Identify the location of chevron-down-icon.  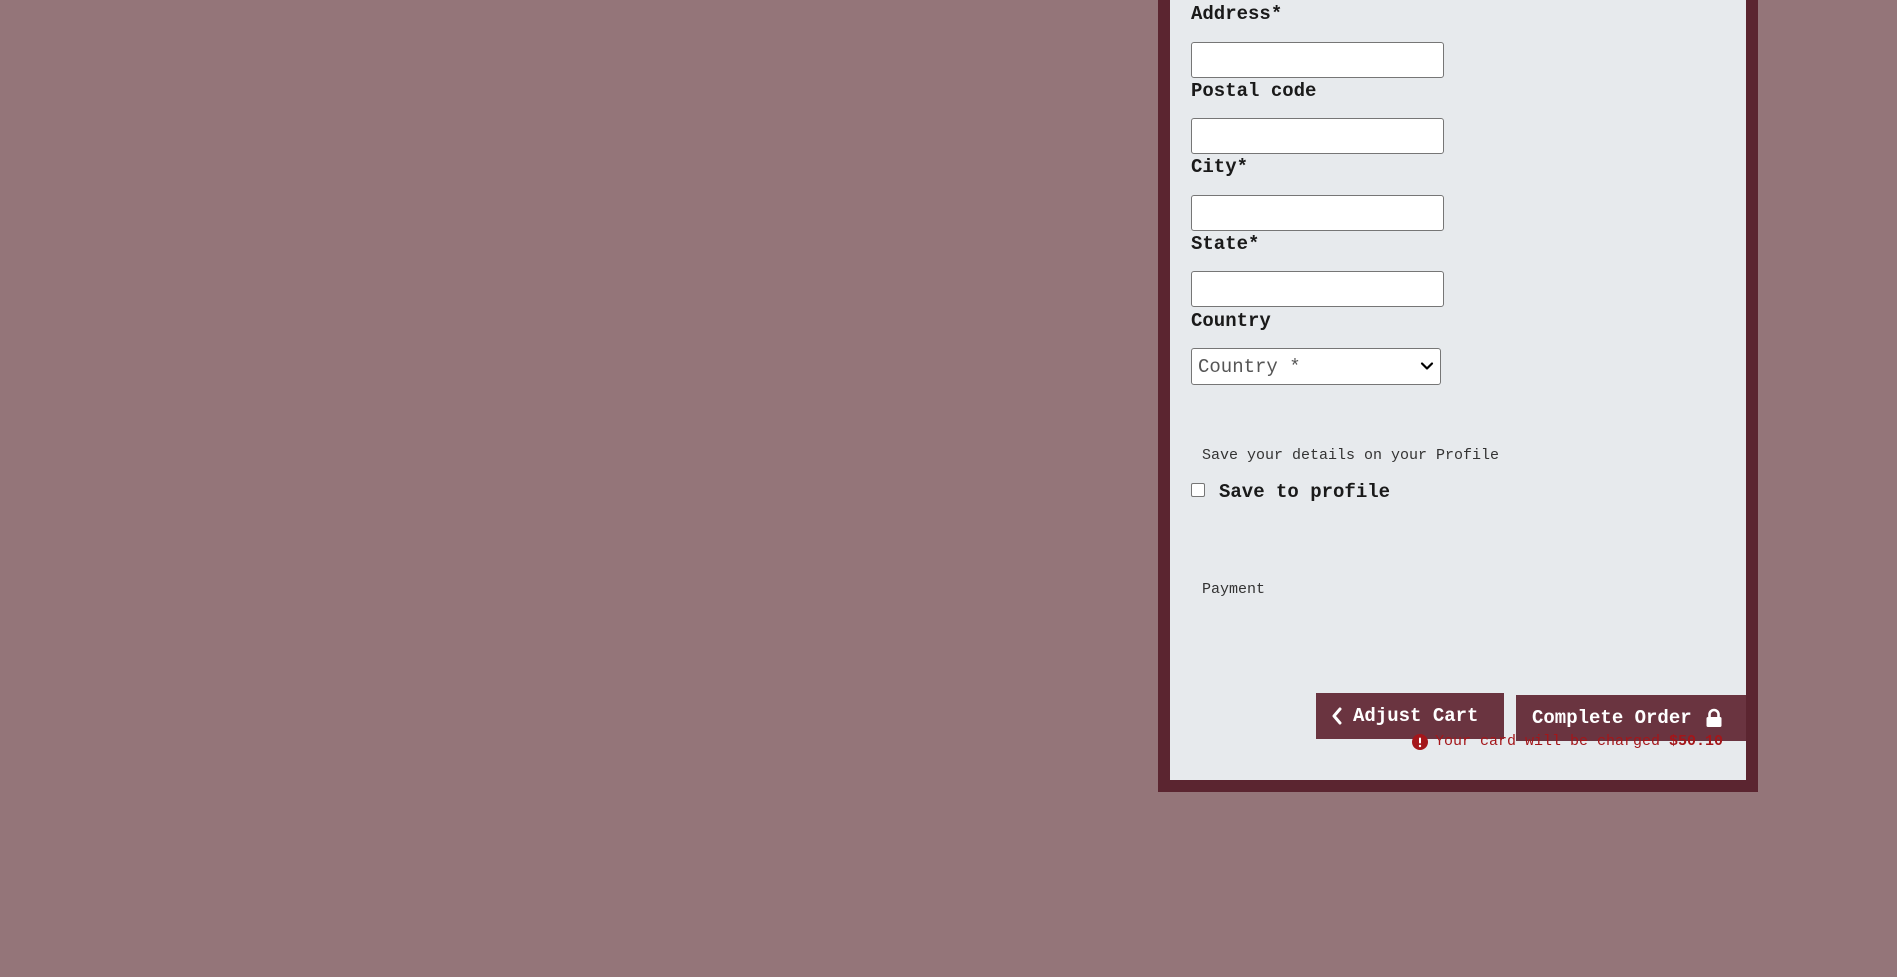
(1427, 366).